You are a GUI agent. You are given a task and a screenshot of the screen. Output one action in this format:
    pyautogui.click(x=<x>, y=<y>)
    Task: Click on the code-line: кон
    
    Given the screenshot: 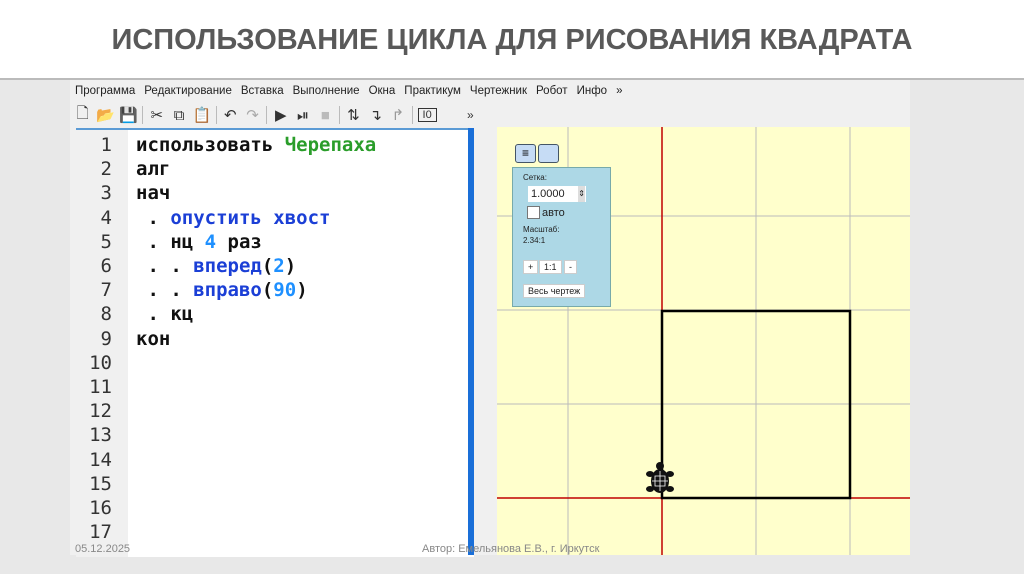 What is the action you would take?
    pyautogui.click(x=153, y=339)
    